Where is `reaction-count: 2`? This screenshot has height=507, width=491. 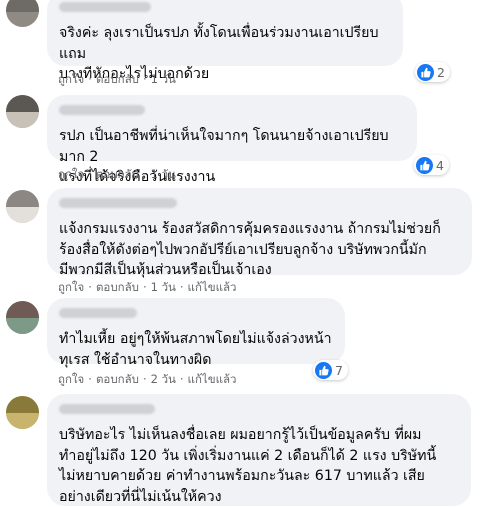
reaction-count: 2 is located at coordinates (432, 72).